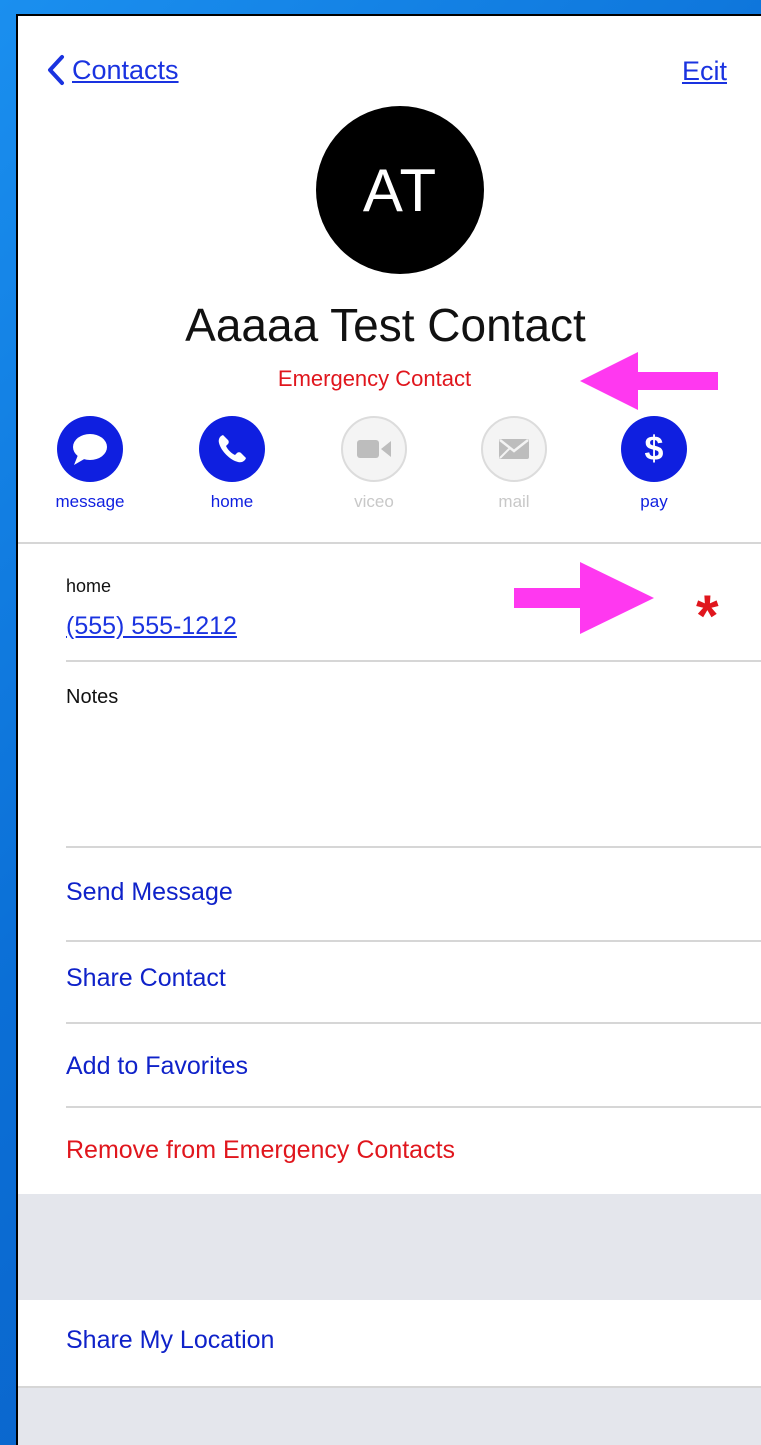 The image size is (761, 1445). What do you see at coordinates (90, 501) in the screenshot?
I see `message-action-label: message` at bounding box center [90, 501].